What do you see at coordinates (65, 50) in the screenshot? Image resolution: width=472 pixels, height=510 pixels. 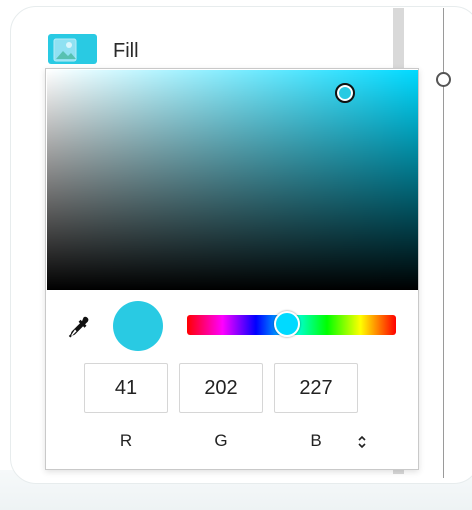 I see `image-placeholder-icon` at bounding box center [65, 50].